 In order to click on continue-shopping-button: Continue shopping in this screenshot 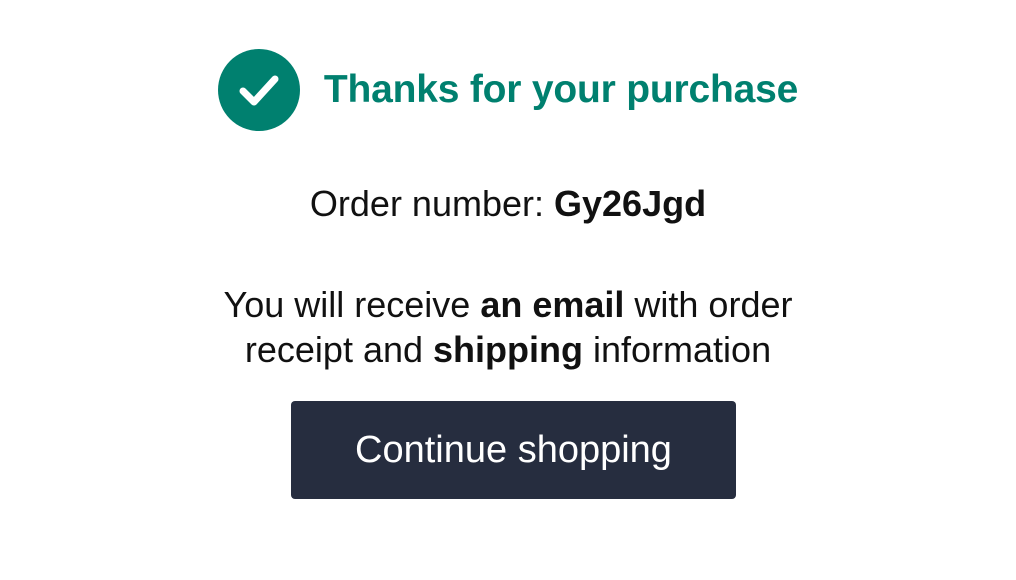, I will do `click(513, 450)`.